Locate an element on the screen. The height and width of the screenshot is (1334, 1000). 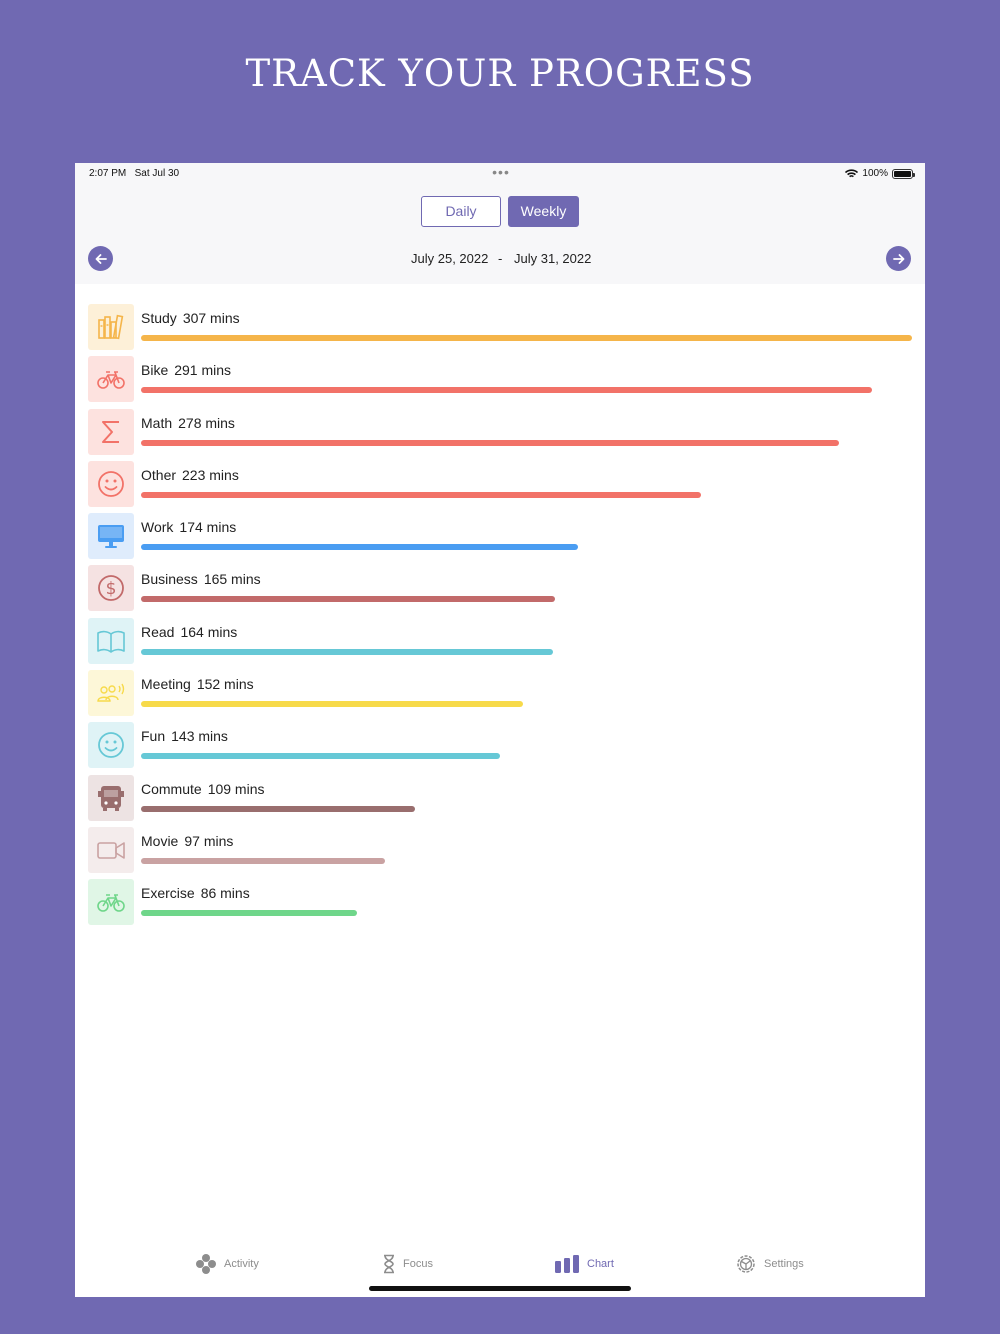
status-date: Sat Jul 30 is located at coordinates (157, 173).